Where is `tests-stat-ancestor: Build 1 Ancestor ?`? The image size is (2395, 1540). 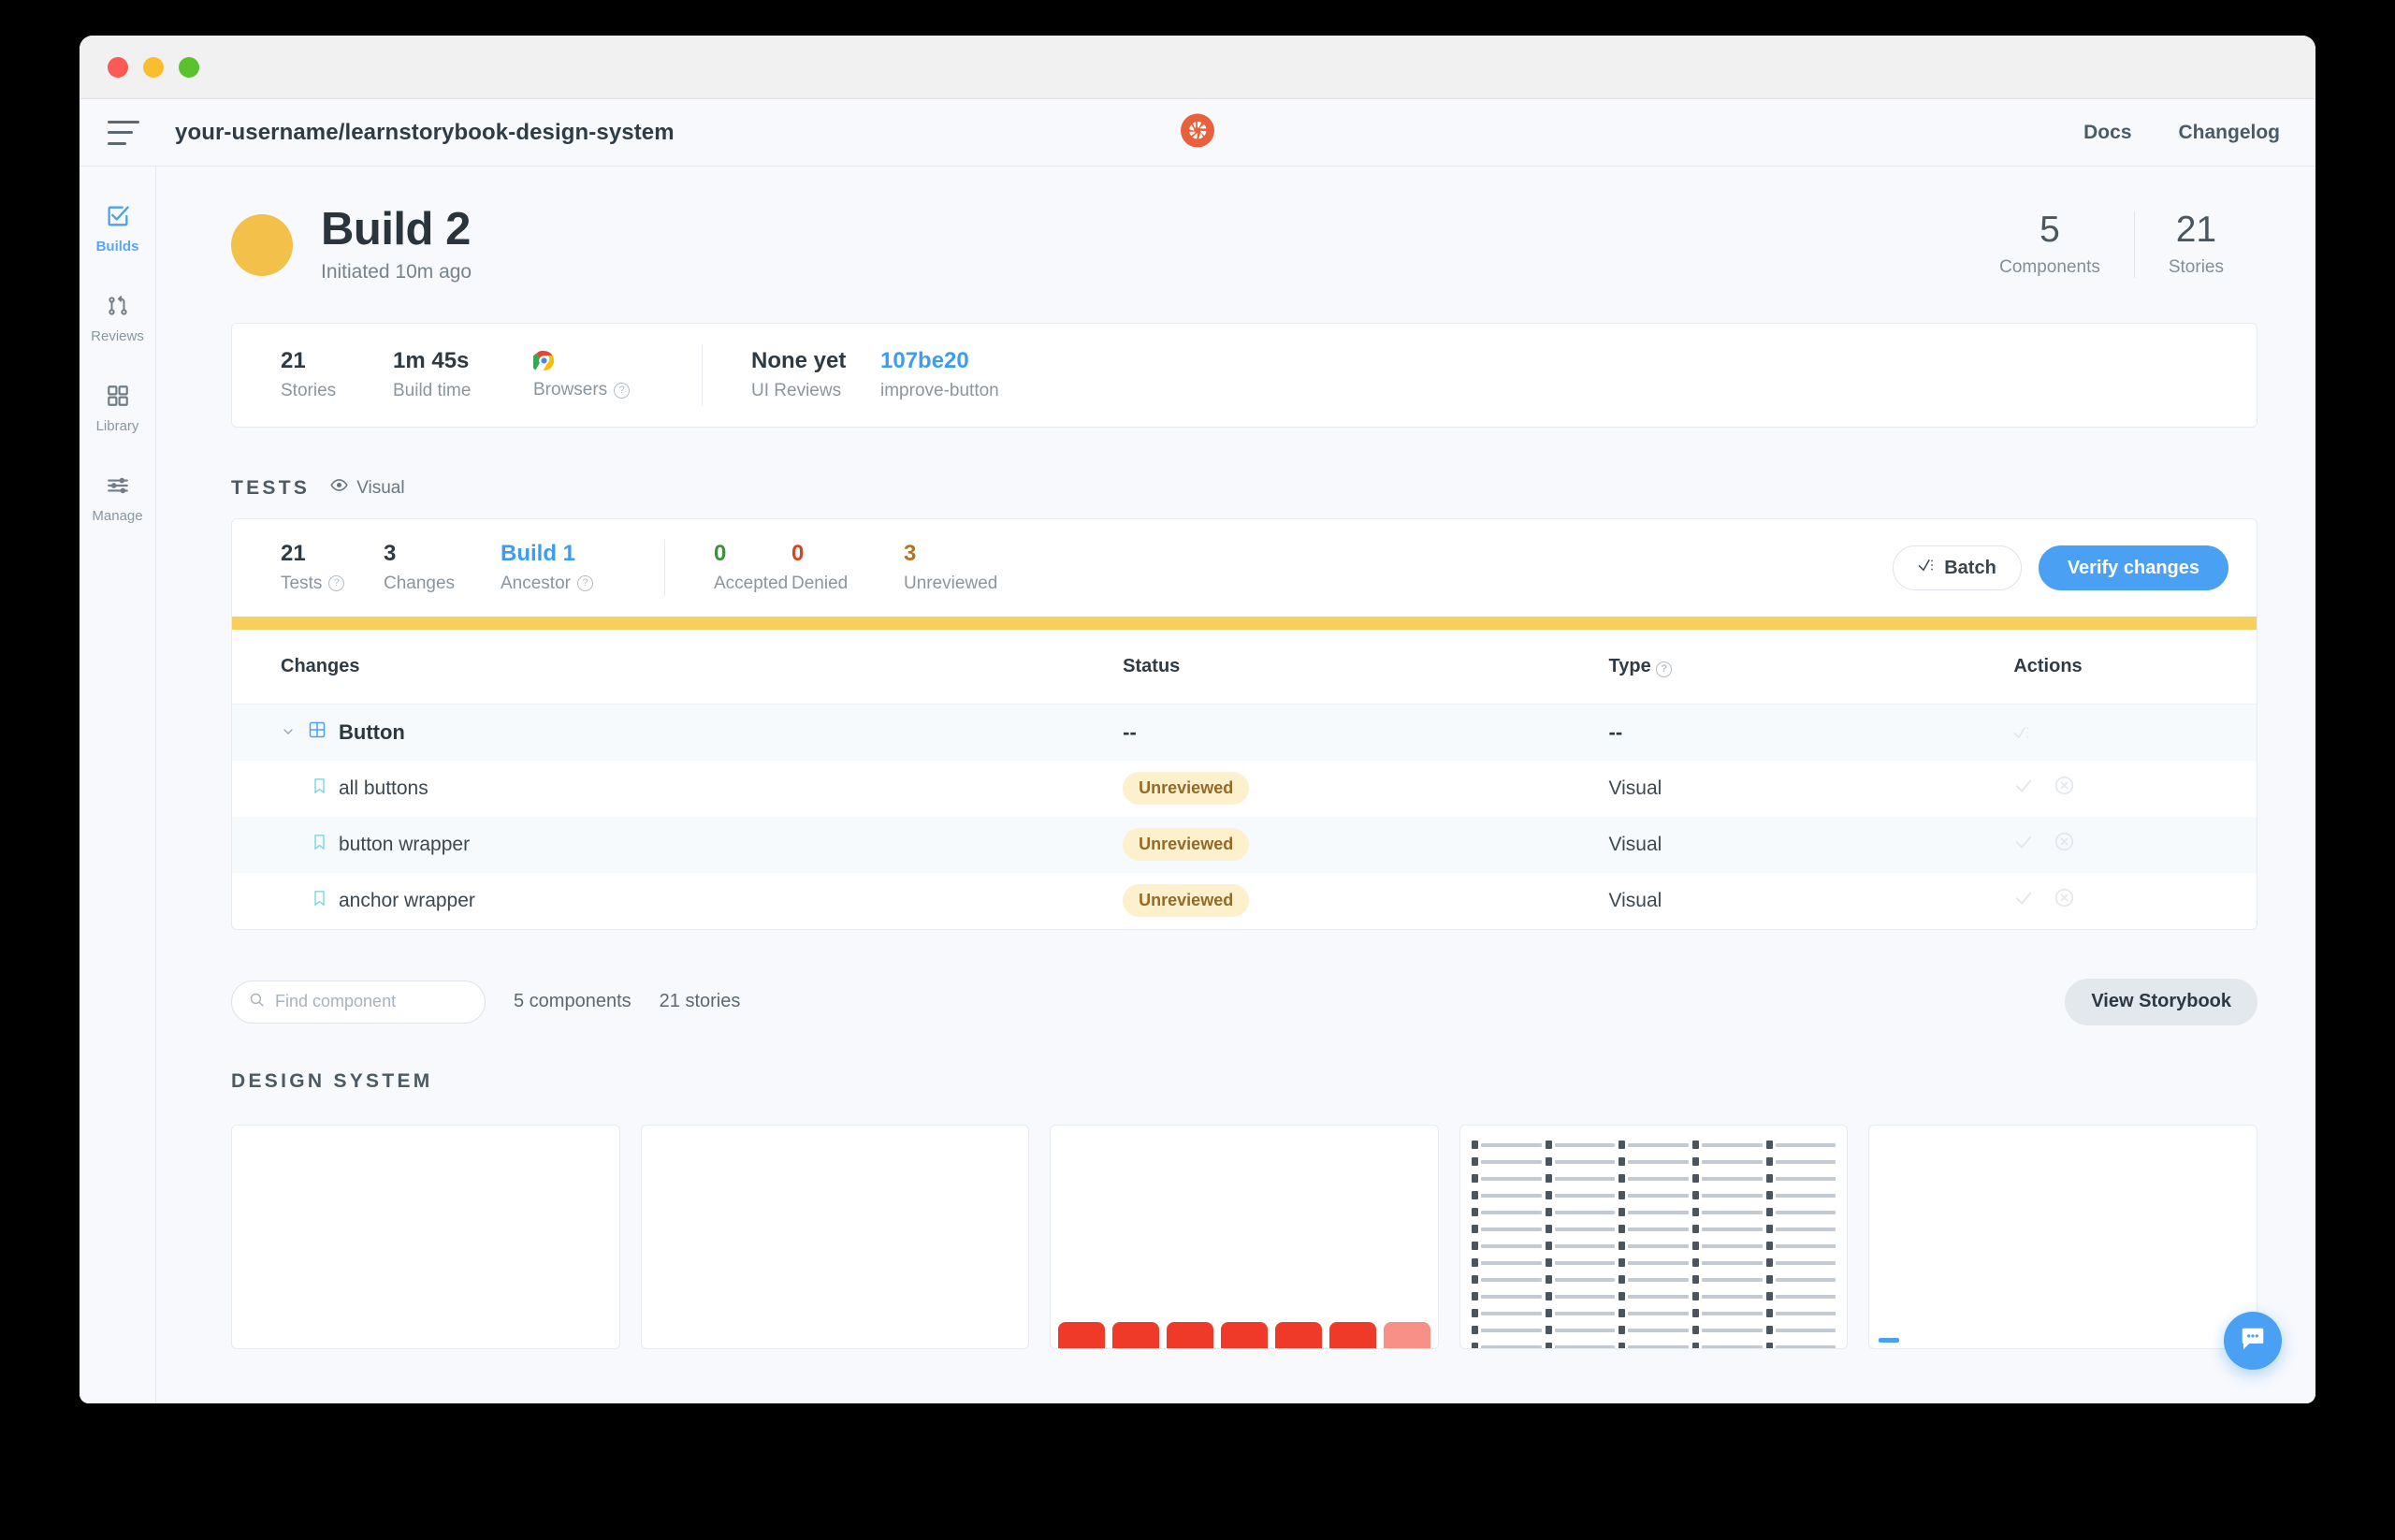
tests-stat-ancestor: Build 1 Ancestor ? is located at coordinates (582, 568).